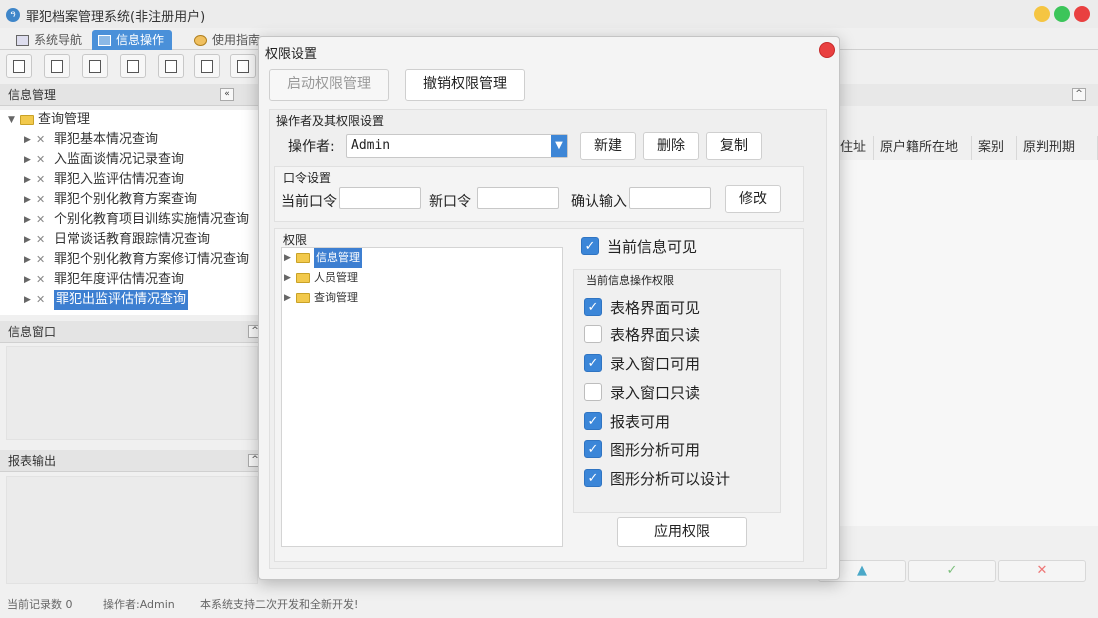 This screenshot has height=618, width=1098. Describe the element at coordinates (549, 604) in the screenshot. I see `status-bar: 当前记录数 0 操作者:Admin 本系统支持二次开发和全新开发!` at that location.